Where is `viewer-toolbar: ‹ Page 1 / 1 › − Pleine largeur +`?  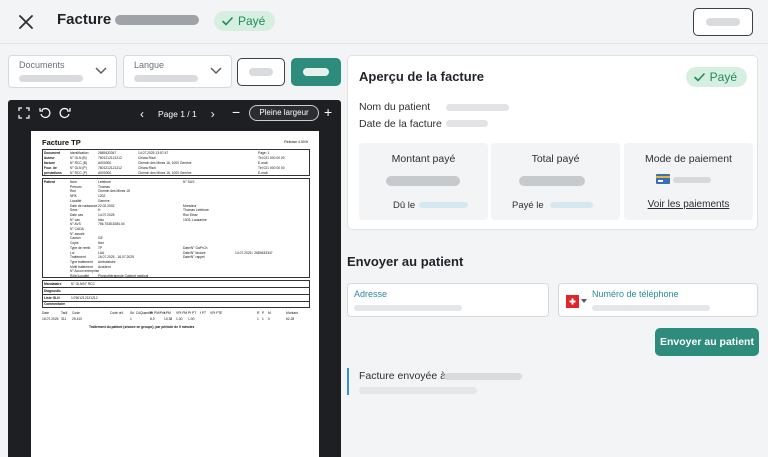
viewer-toolbar: ‹ Page 1 / 1 › − Pleine largeur + is located at coordinates (174, 113).